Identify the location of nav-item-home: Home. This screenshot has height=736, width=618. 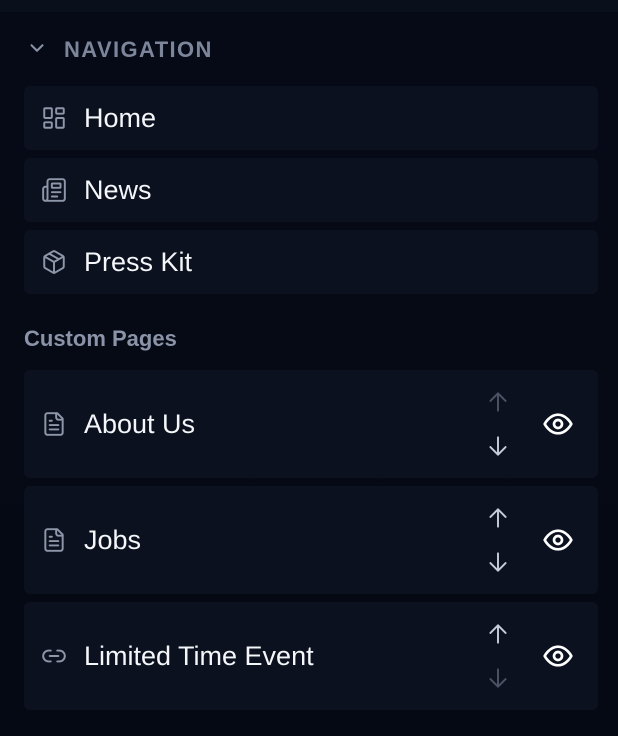
(311, 118).